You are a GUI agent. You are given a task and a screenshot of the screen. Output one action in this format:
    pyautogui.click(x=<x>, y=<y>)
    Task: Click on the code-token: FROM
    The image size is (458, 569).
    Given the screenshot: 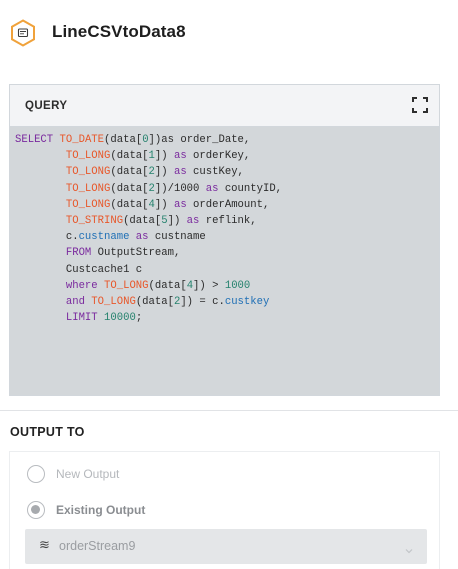 What is the action you would take?
    pyautogui.click(x=78, y=253)
    